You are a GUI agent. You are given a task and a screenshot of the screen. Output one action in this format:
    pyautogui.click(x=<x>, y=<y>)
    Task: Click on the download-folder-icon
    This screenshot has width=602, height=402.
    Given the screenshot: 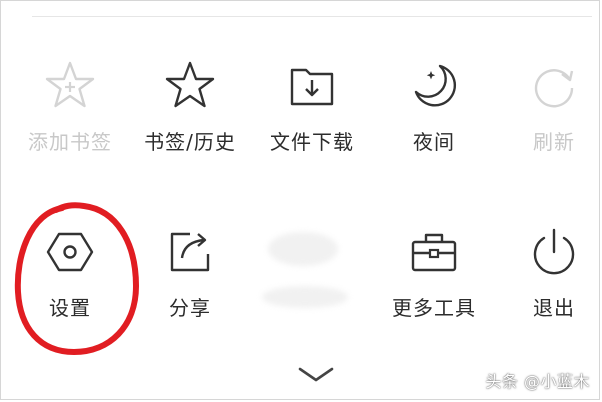 What is the action you would take?
    pyautogui.click(x=312, y=86)
    